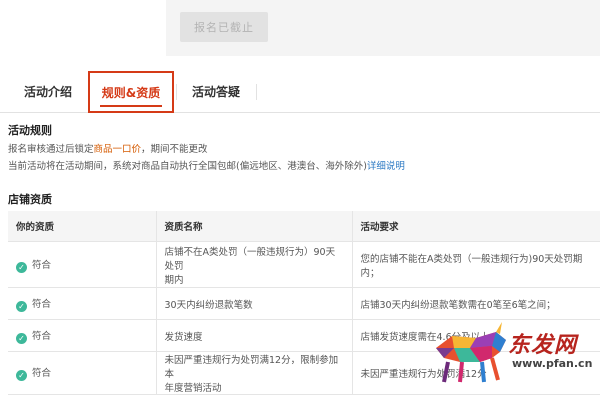 The image size is (600, 395). What do you see at coordinates (253, 303) in the screenshot?
I see `qualification-name-cell: 30天内纠纷退款笔数` at bounding box center [253, 303].